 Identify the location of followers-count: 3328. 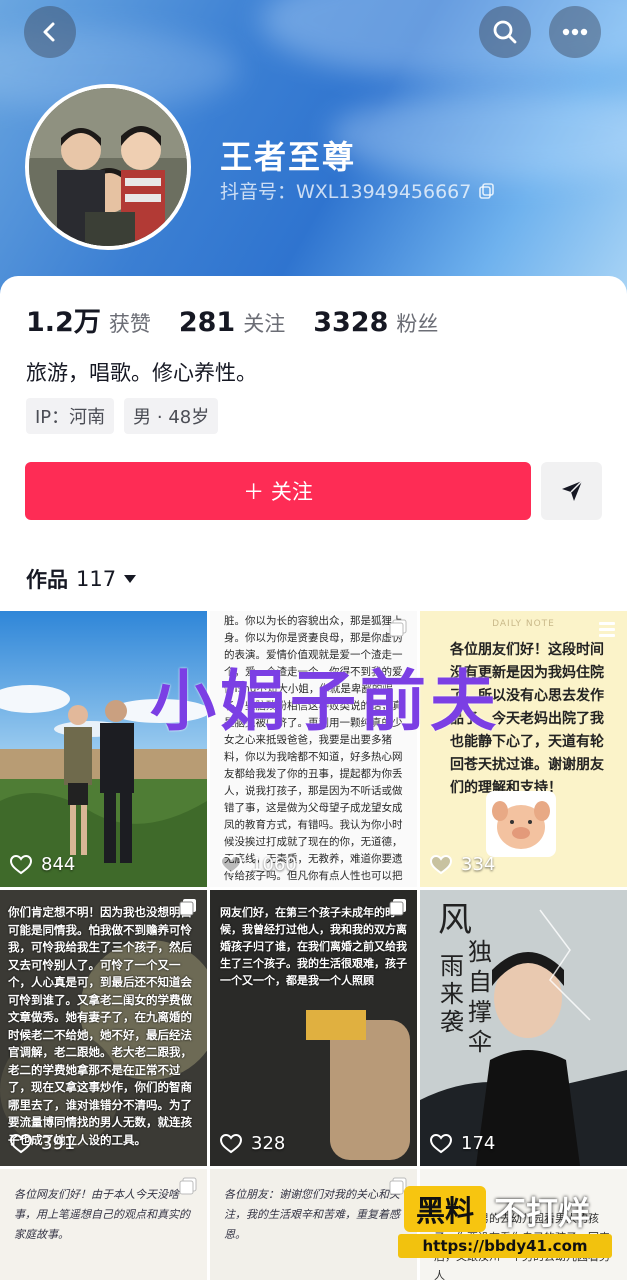
(350, 322).